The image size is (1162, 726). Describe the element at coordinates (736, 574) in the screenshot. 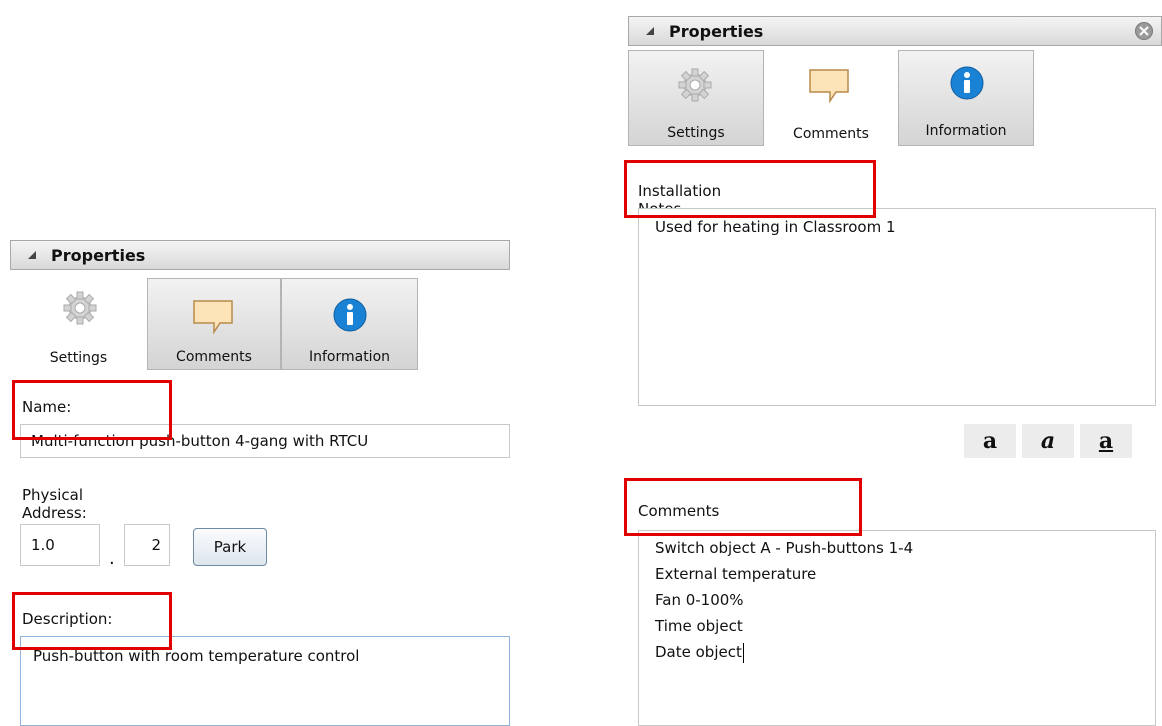

I see `comment-line: External temperature` at that location.